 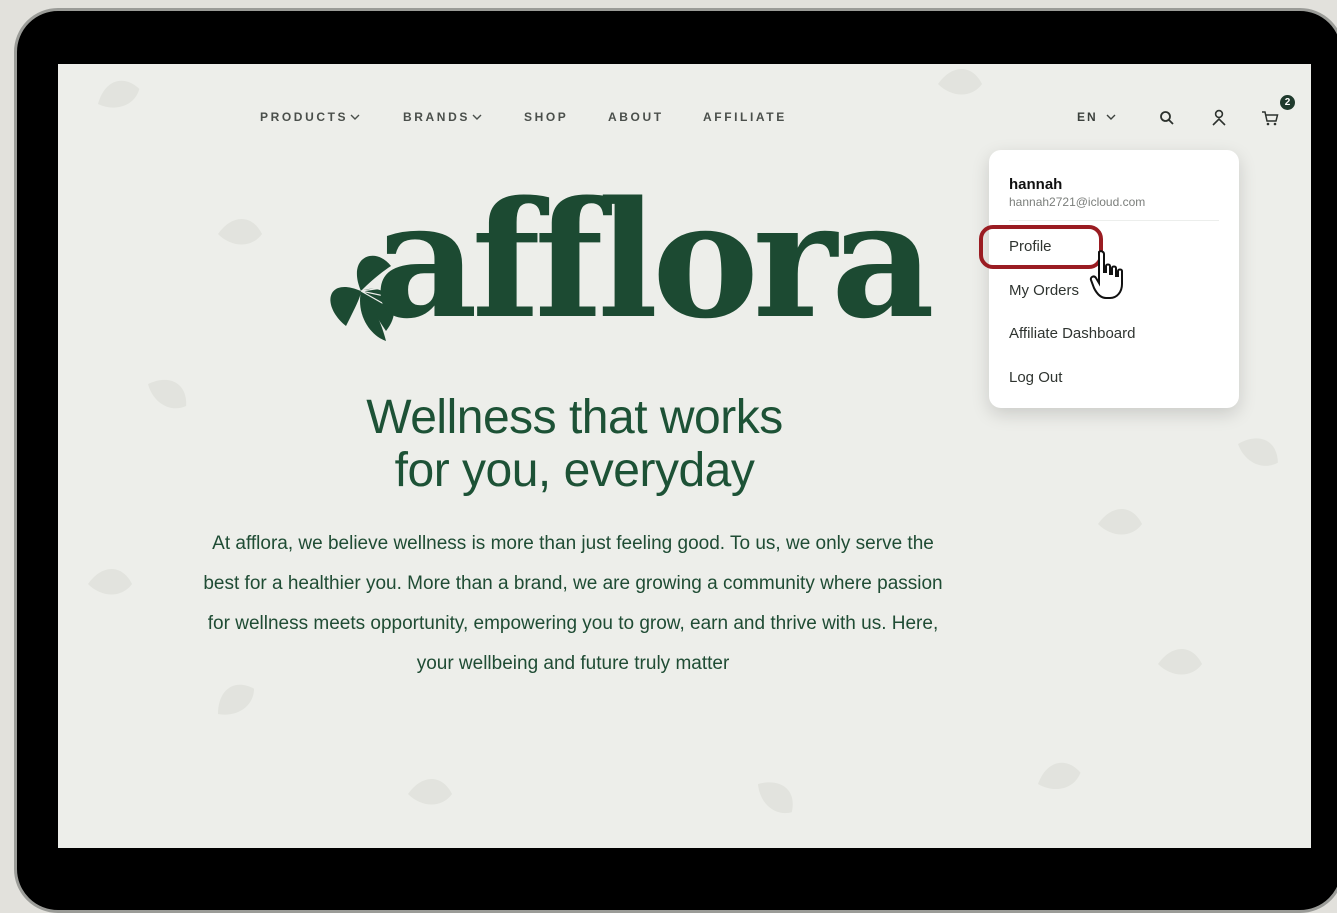 I want to click on nav-brands-label: BRANDS, so click(x=436, y=117).